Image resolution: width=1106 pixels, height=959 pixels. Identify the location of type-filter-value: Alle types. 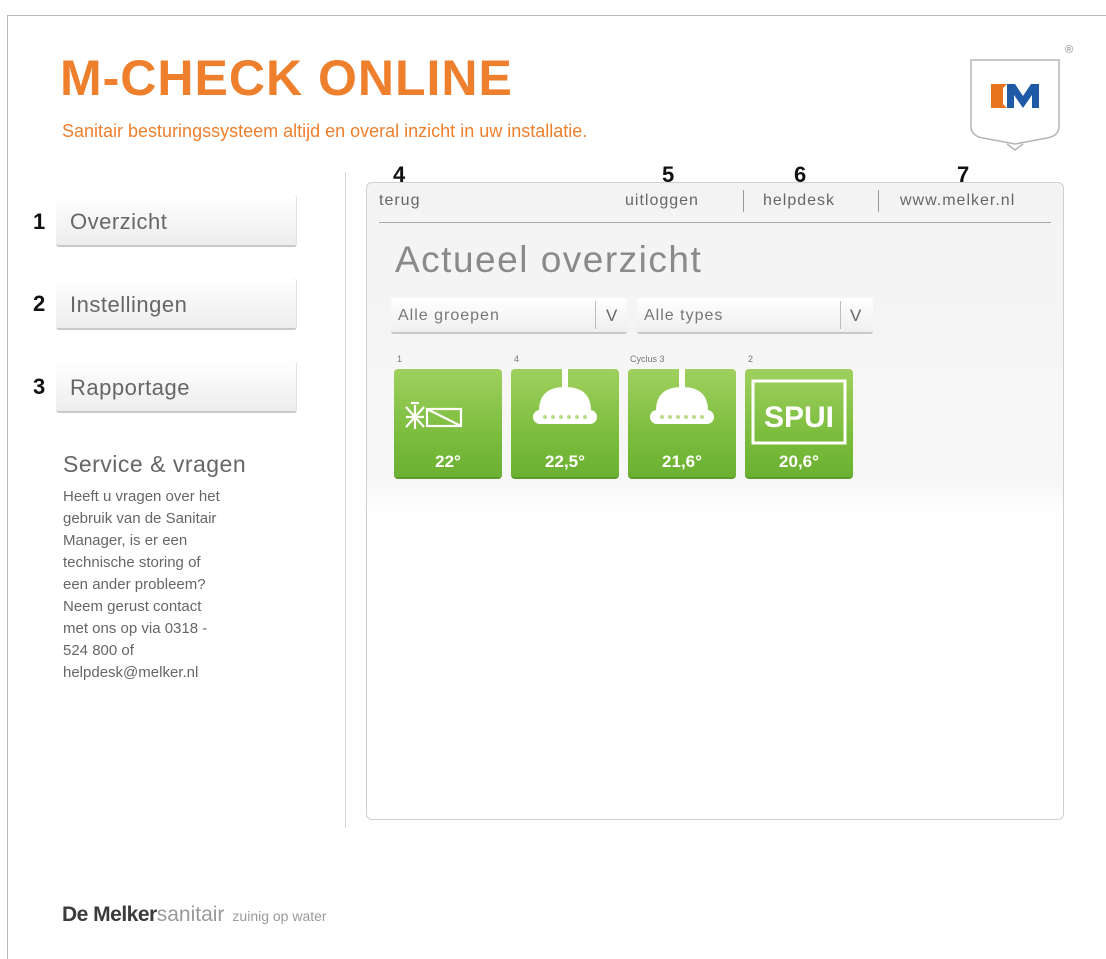
(684, 315).